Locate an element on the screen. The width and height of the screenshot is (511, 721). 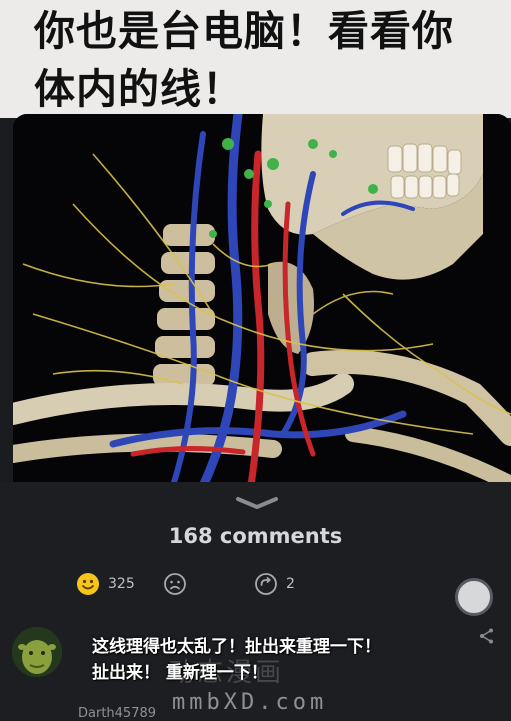
sad-face-icon is located at coordinates (175, 584).